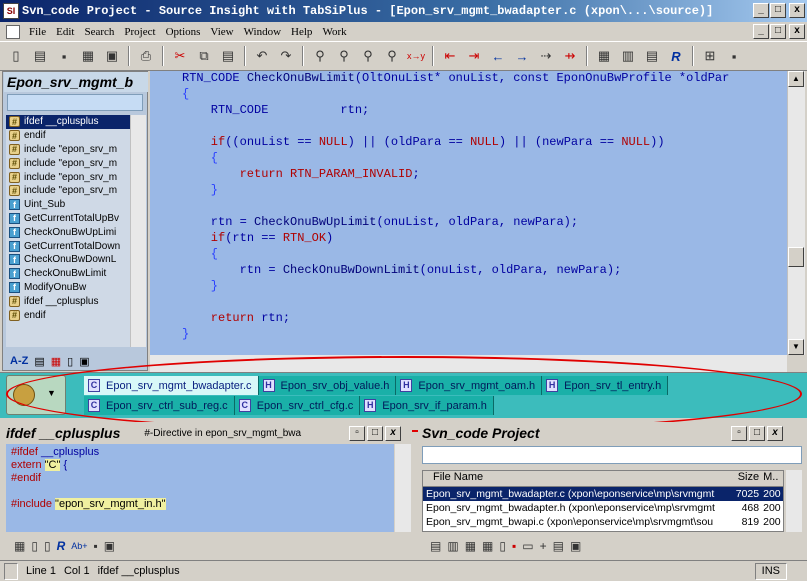 This screenshot has width=807, height=581. I want to click on context-close-button: x, so click(393, 433).